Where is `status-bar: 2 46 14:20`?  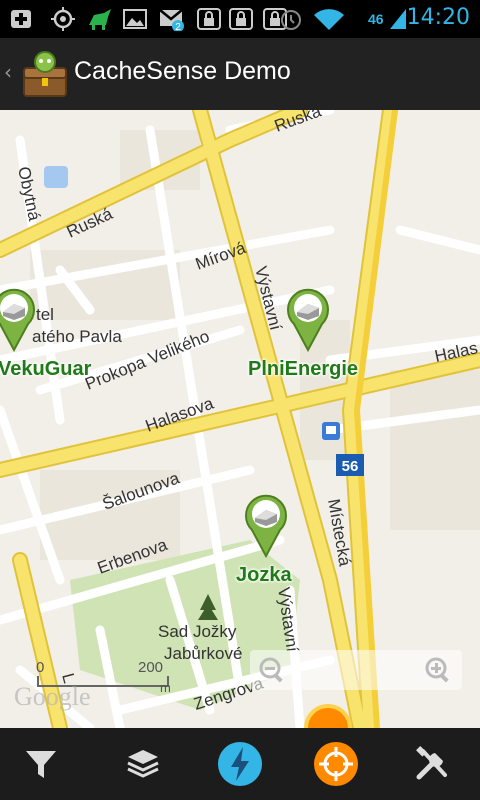 status-bar: 2 46 14:20 is located at coordinates (240, 19).